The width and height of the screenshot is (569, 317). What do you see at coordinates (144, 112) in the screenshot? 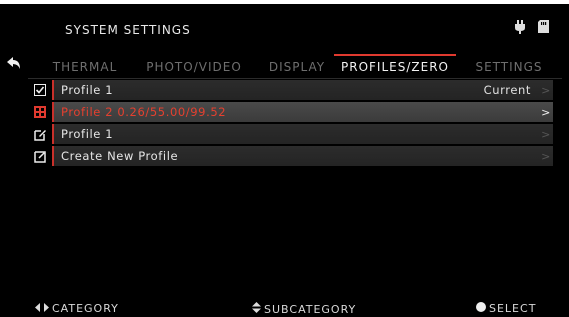
I see `list-item-label: Profile 2 0.26/55.00/99.52` at bounding box center [144, 112].